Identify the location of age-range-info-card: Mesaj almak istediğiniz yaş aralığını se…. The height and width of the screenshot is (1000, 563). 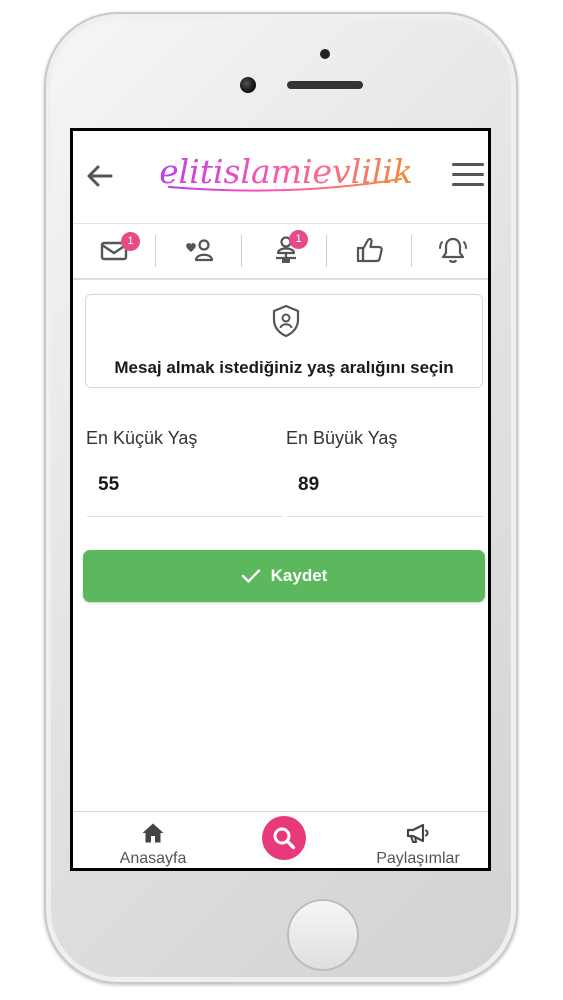
(284, 341).